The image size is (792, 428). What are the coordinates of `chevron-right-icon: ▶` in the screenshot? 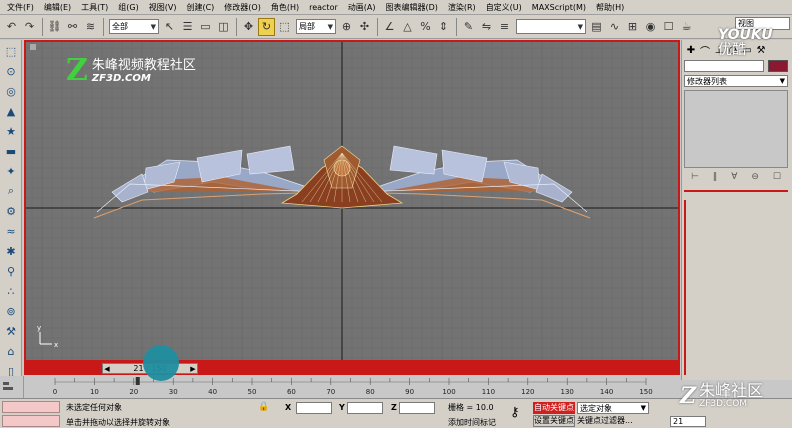 It's located at (193, 369).